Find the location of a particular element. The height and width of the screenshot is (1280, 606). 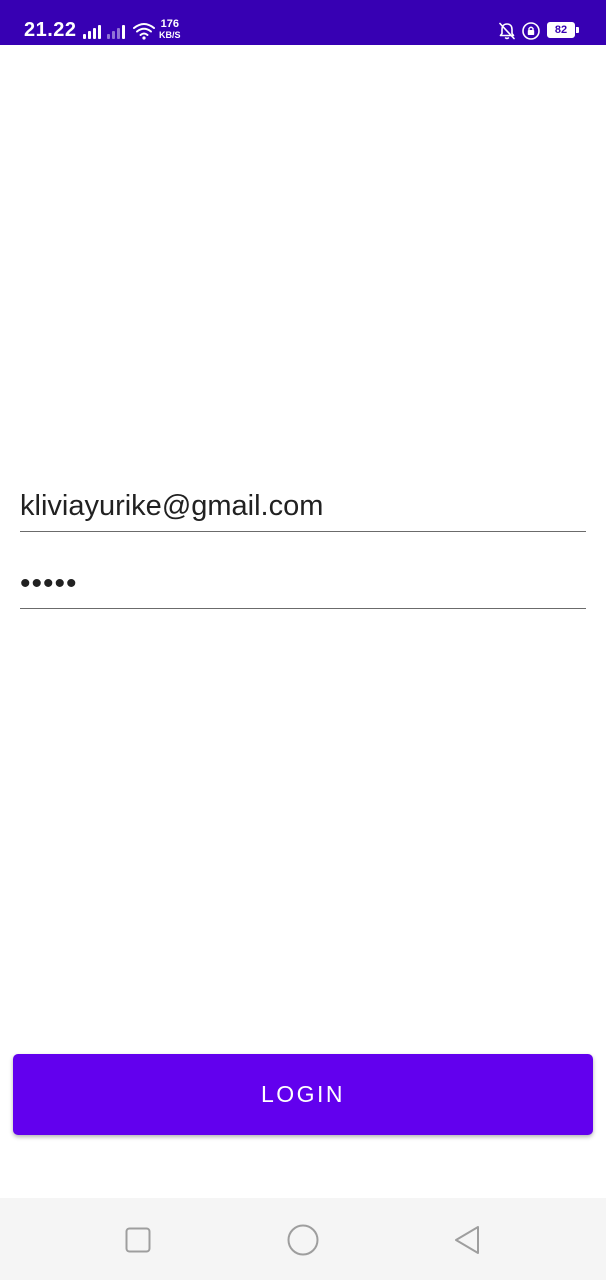

bell-muted-icon is located at coordinates (507, 31).